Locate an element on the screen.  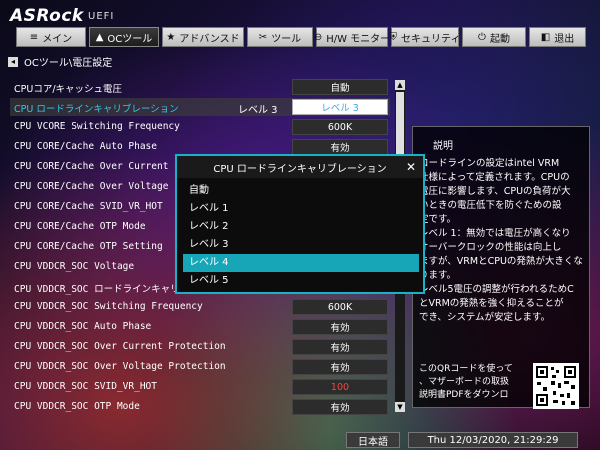
tab-exit: ◧ 退出 is located at coordinates (557, 37).